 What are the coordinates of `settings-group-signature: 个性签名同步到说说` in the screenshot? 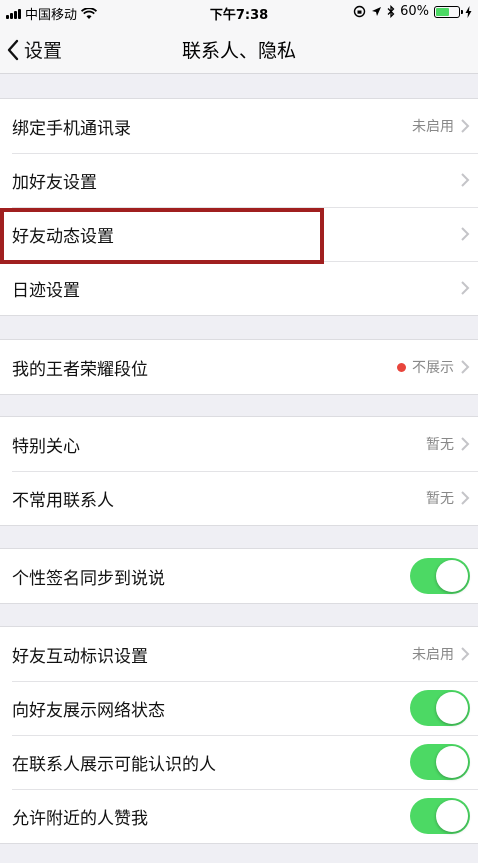 It's located at (239, 576).